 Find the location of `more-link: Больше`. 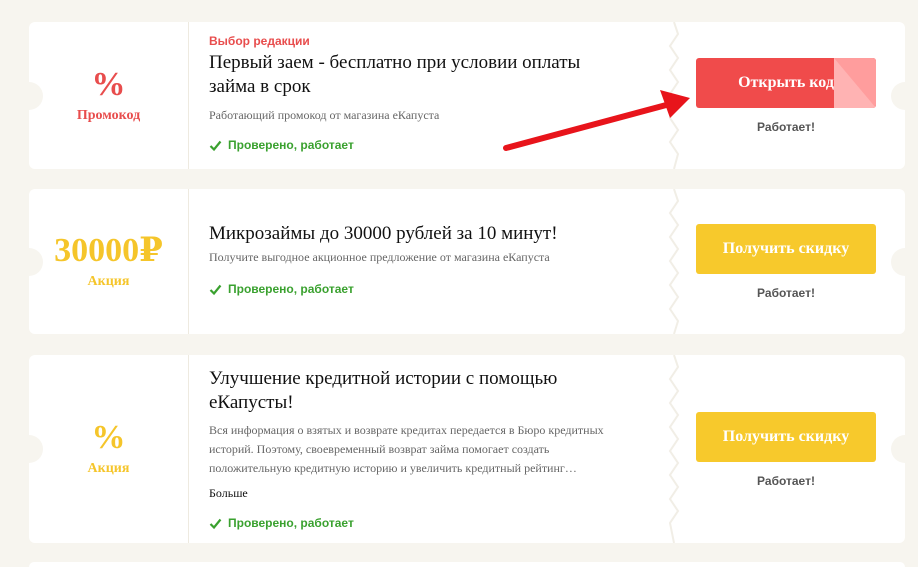

more-link: Больше is located at coordinates (429, 493).